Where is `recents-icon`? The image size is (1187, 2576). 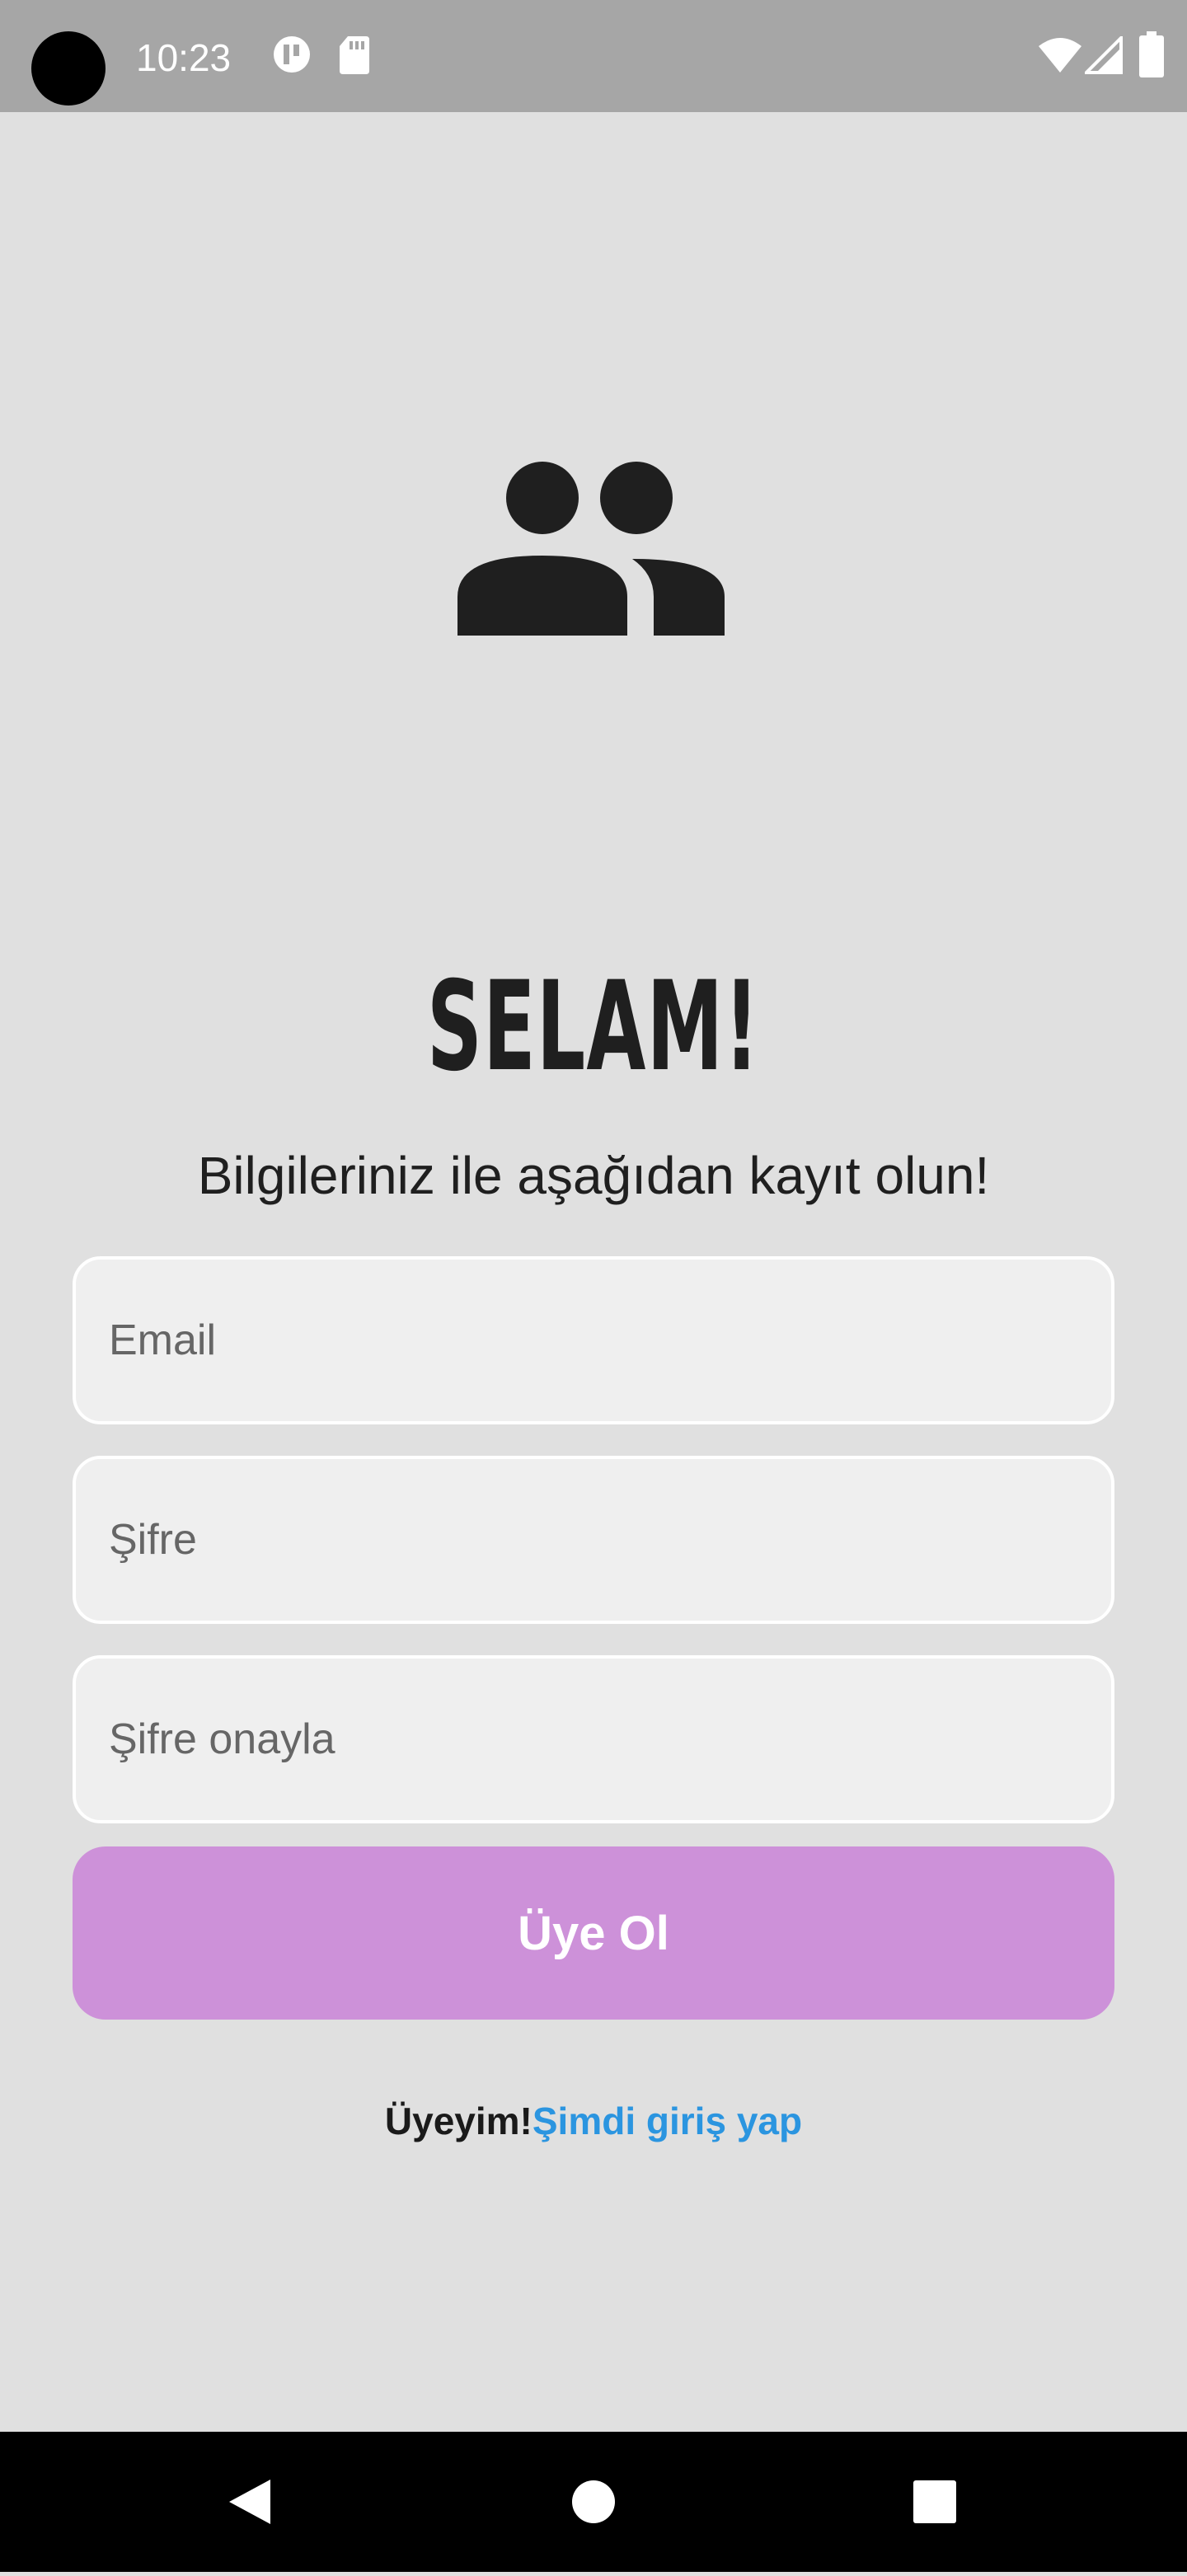
recents-icon is located at coordinates (935, 2502).